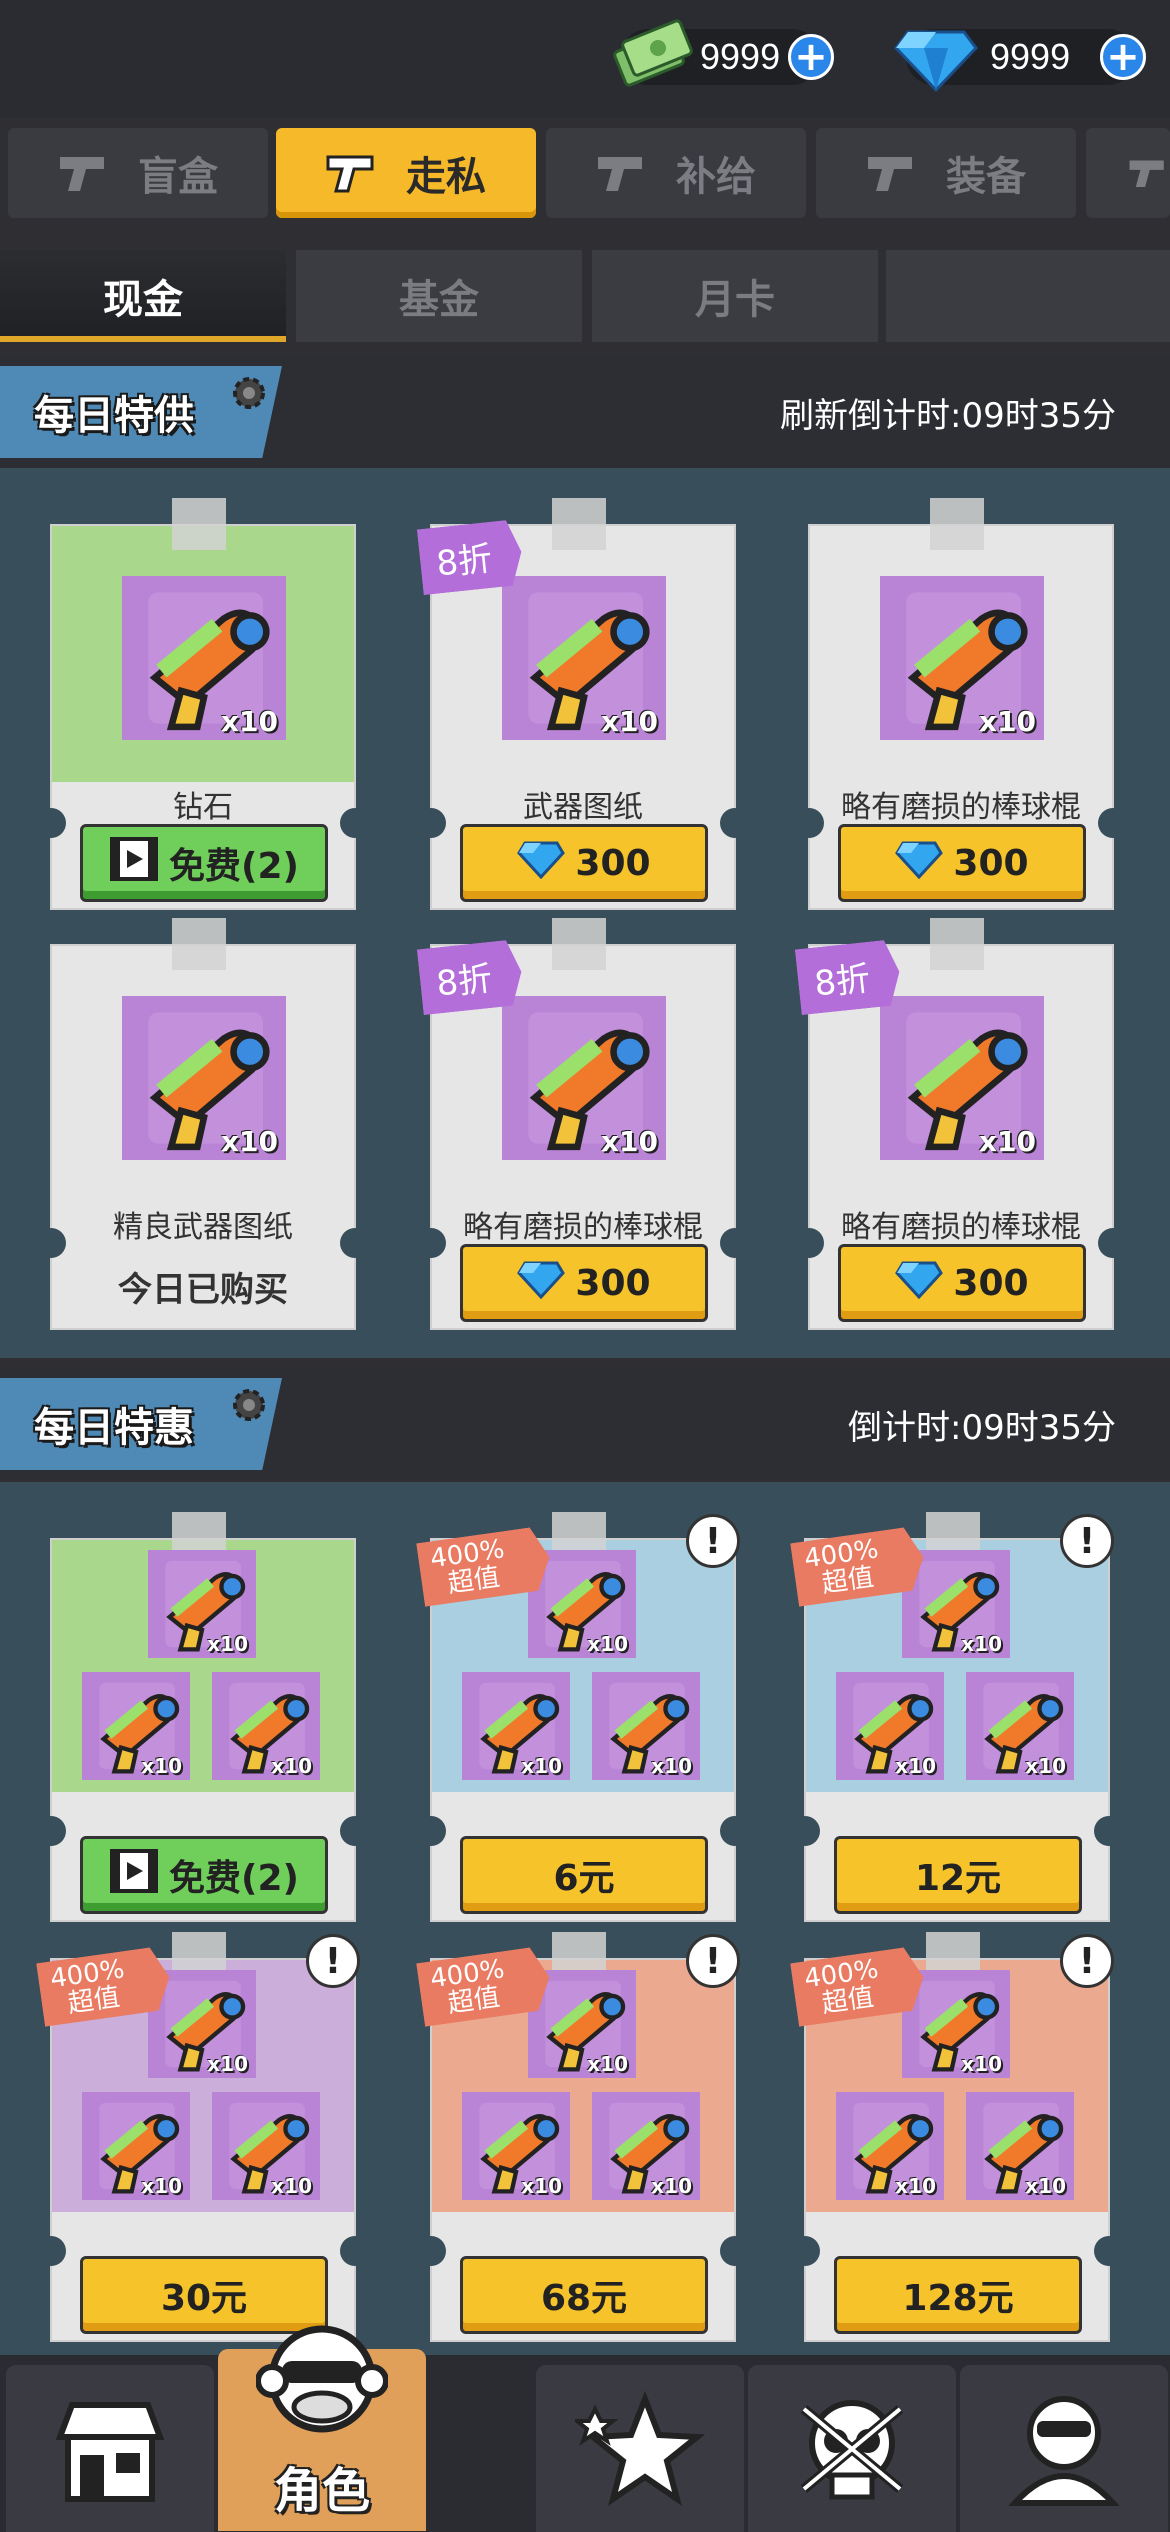 The height and width of the screenshot is (2532, 1170). I want to click on tab-more, so click(1128, 173).